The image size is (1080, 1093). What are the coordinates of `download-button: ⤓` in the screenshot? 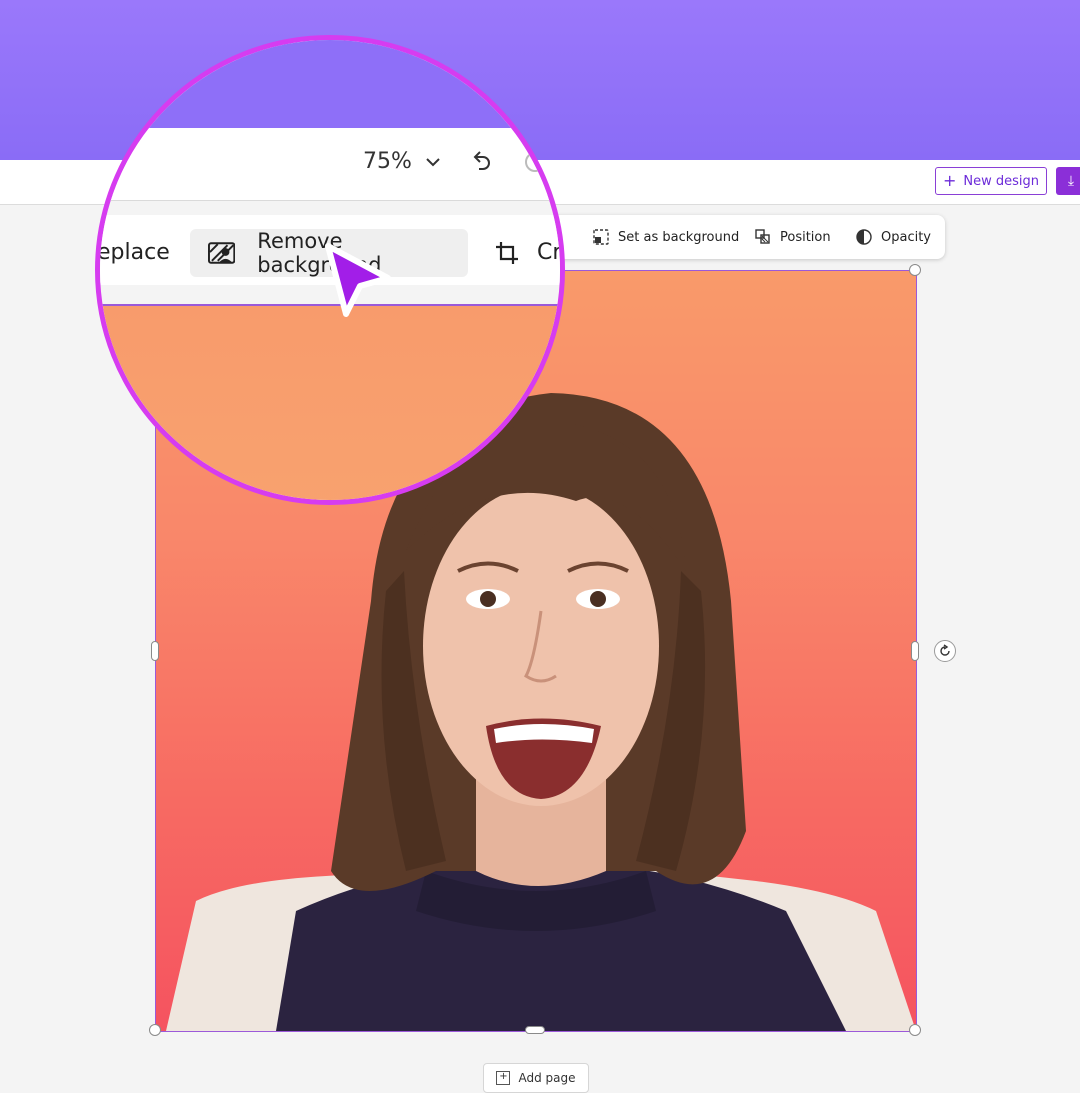 It's located at (1068, 181).